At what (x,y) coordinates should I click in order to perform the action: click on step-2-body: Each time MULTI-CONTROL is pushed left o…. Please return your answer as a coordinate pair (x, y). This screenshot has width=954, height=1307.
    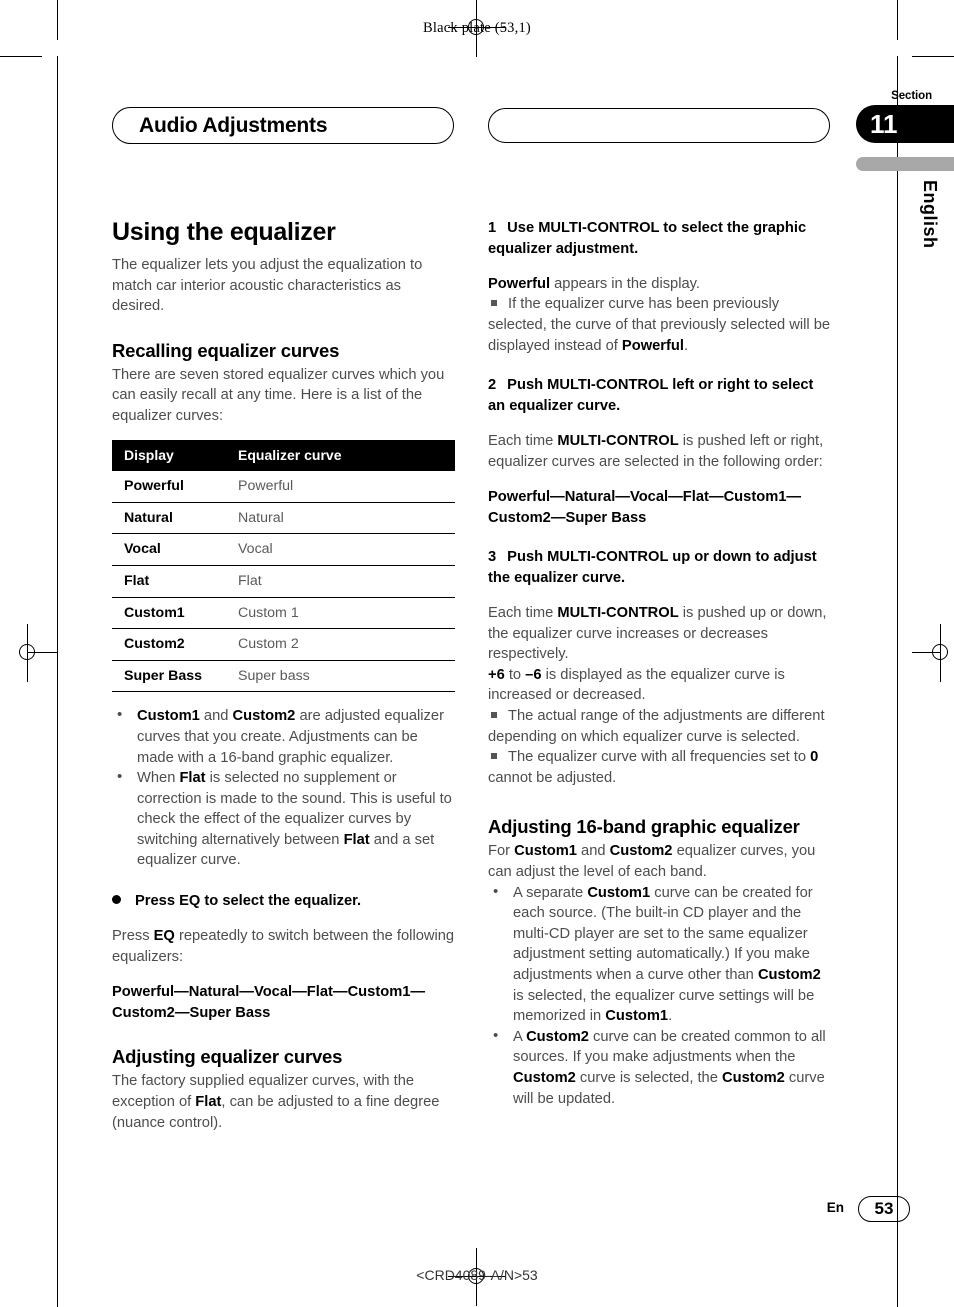
    Looking at the image, I should click on (656, 451).